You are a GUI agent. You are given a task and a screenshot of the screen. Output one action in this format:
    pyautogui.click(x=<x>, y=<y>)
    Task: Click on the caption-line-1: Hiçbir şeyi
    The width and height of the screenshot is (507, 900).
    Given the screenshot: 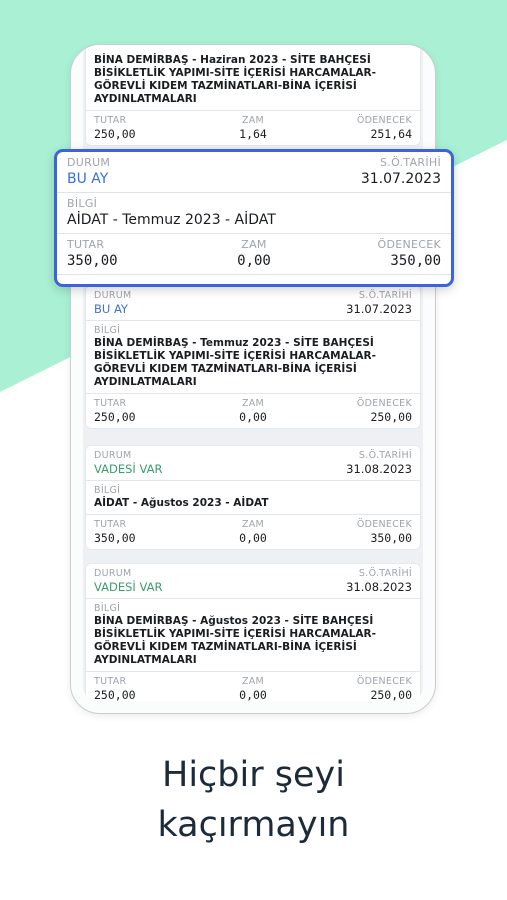 What is the action you would take?
    pyautogui.click(x=253, y=775)
    